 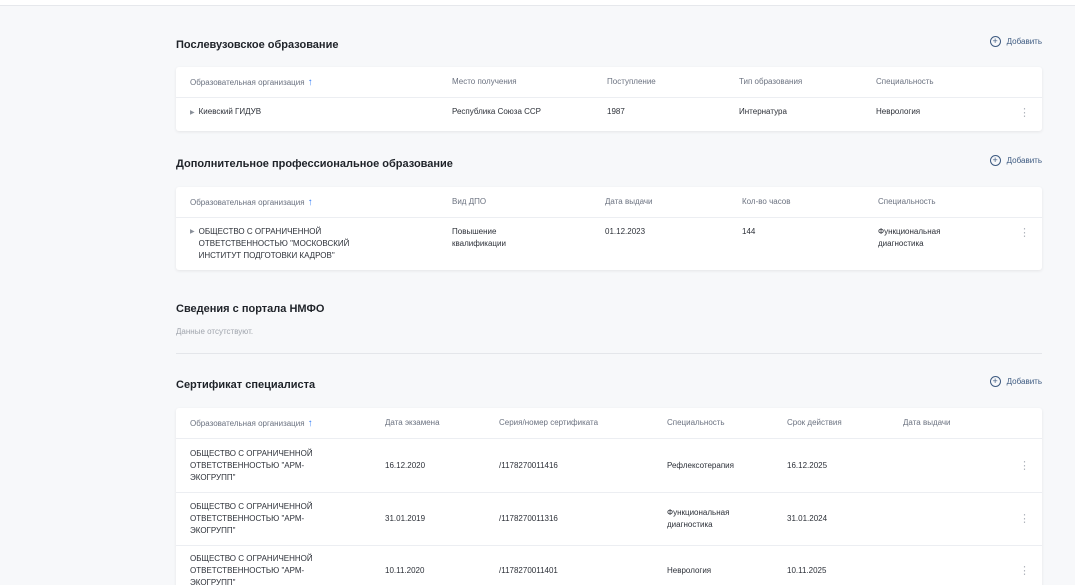 What do you see at coordinates (405, 570) in the screenshot?
I see `cell-exam-date: 10.11.2020` at bounding box center [405, 570].